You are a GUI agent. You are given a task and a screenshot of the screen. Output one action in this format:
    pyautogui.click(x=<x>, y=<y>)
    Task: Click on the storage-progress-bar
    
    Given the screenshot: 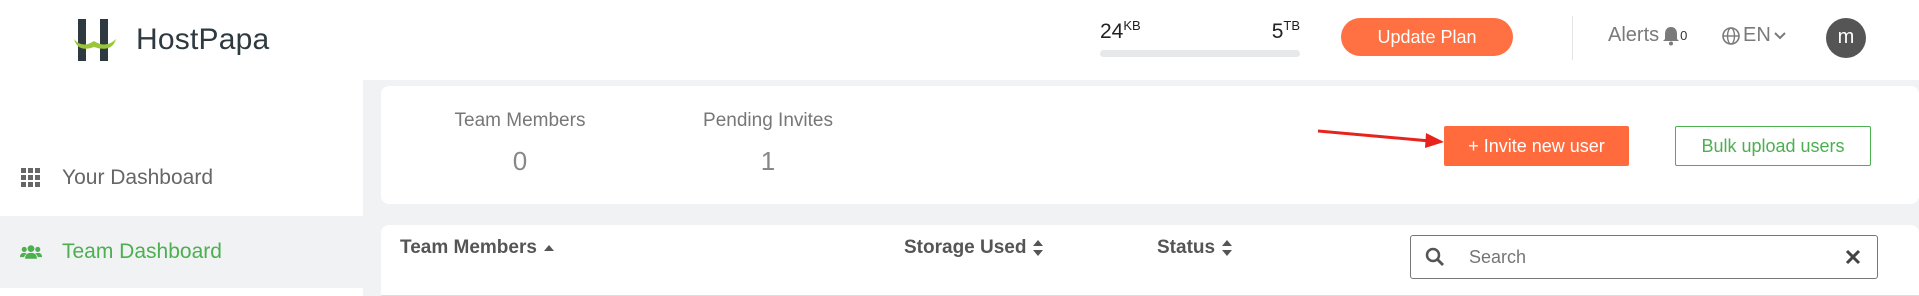 What is the action you would take?
    pyautogui.click(x=1200, y=53)
    